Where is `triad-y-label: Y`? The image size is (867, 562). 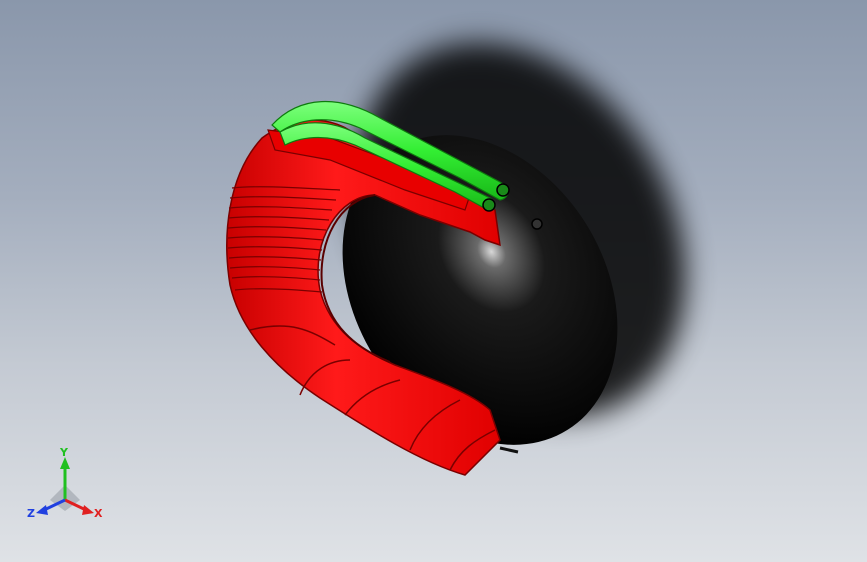
triad-y-label: Y is located at coordinates (64, 452).